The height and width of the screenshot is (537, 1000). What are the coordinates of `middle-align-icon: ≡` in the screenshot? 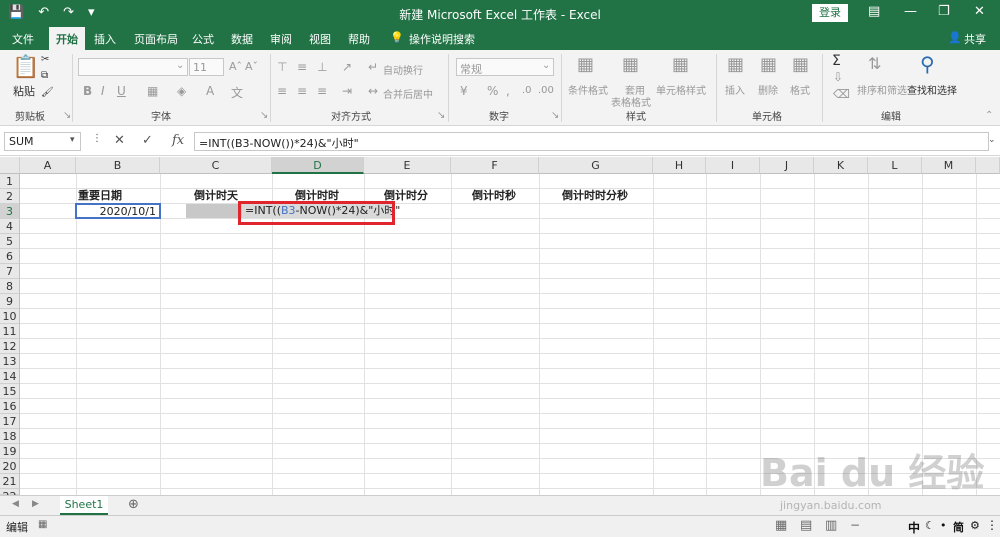 It's located at (302, 67).